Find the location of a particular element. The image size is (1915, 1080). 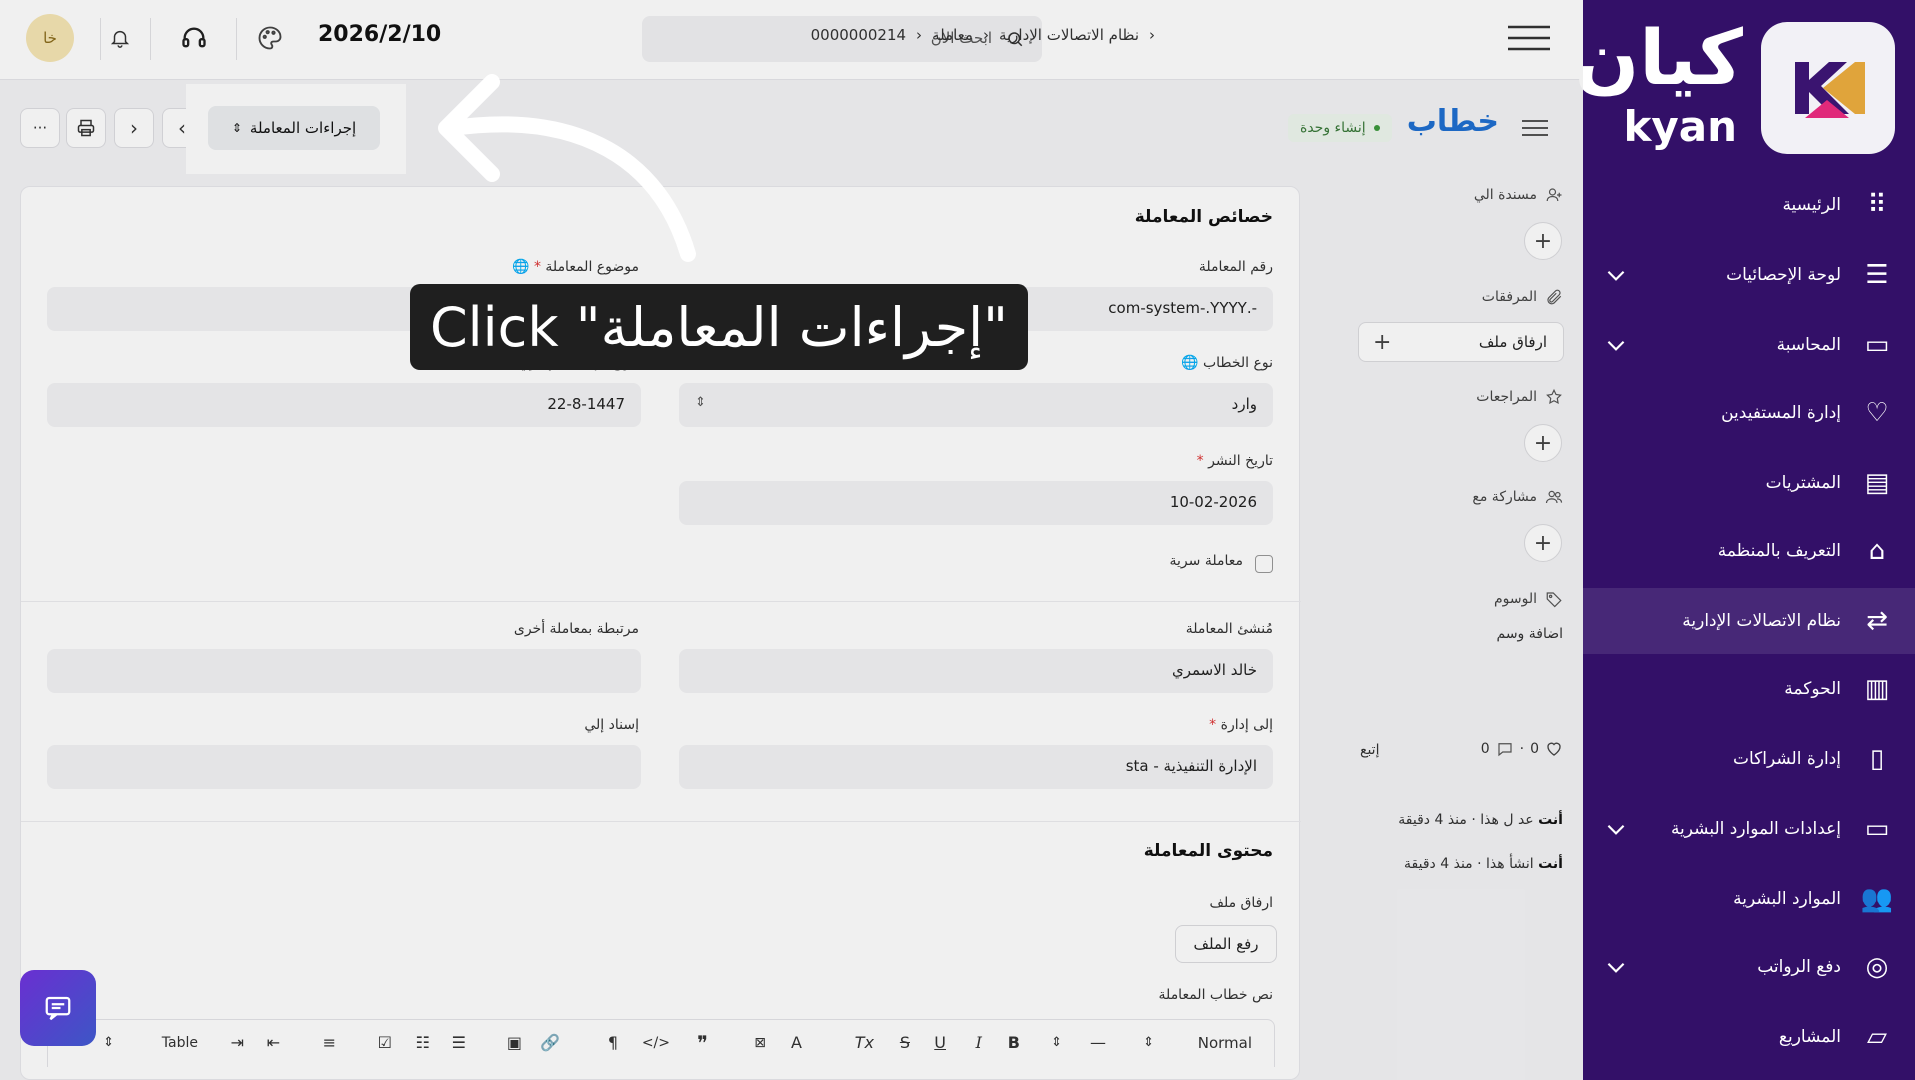

code-icon: </> is located at coordinates (656, 1043).